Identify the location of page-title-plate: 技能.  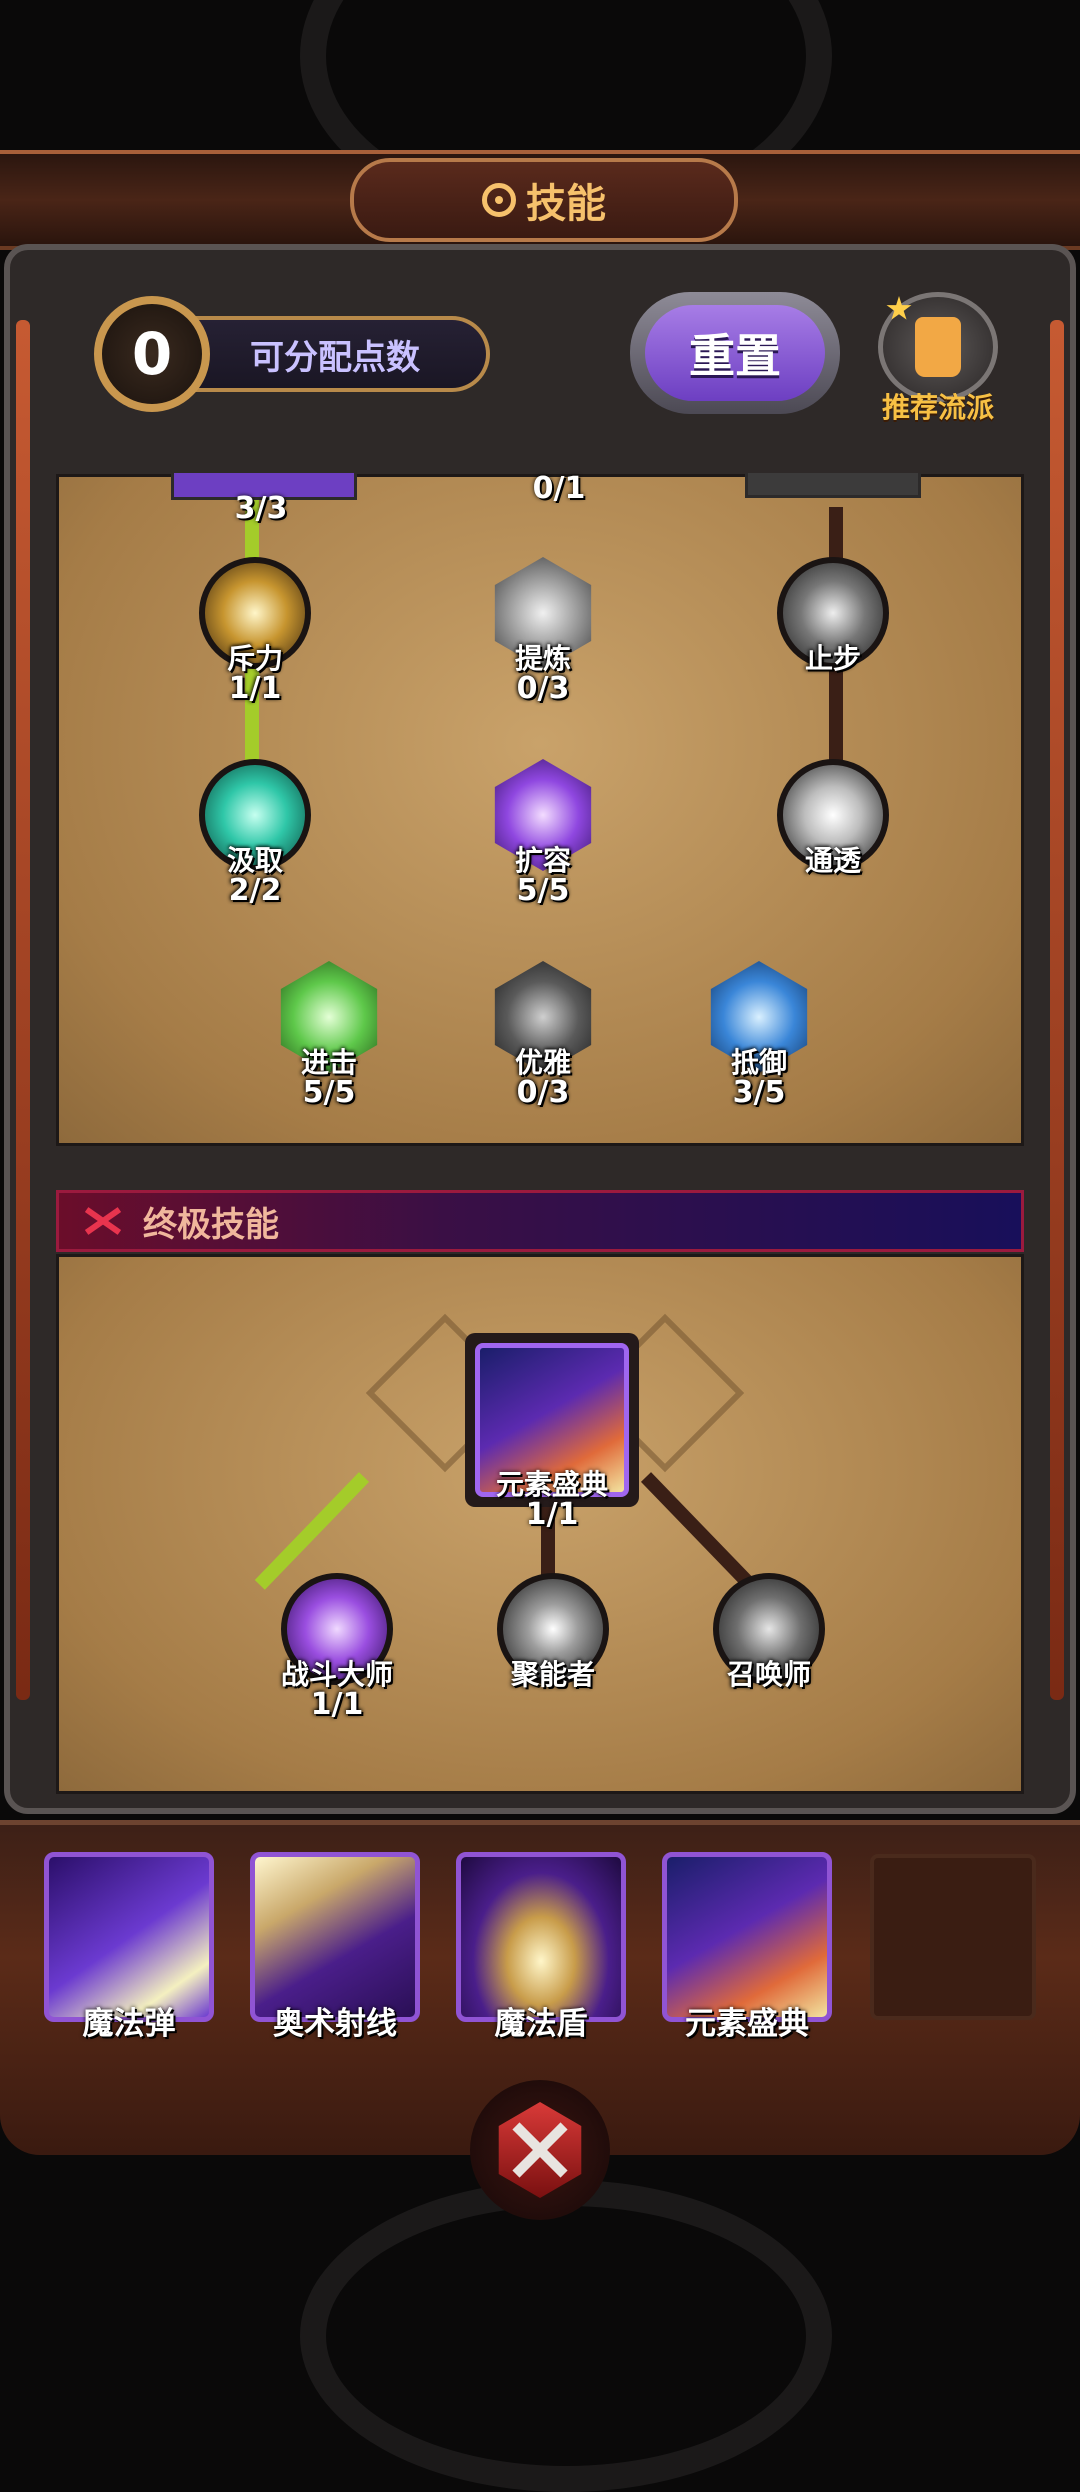
(544, 200).